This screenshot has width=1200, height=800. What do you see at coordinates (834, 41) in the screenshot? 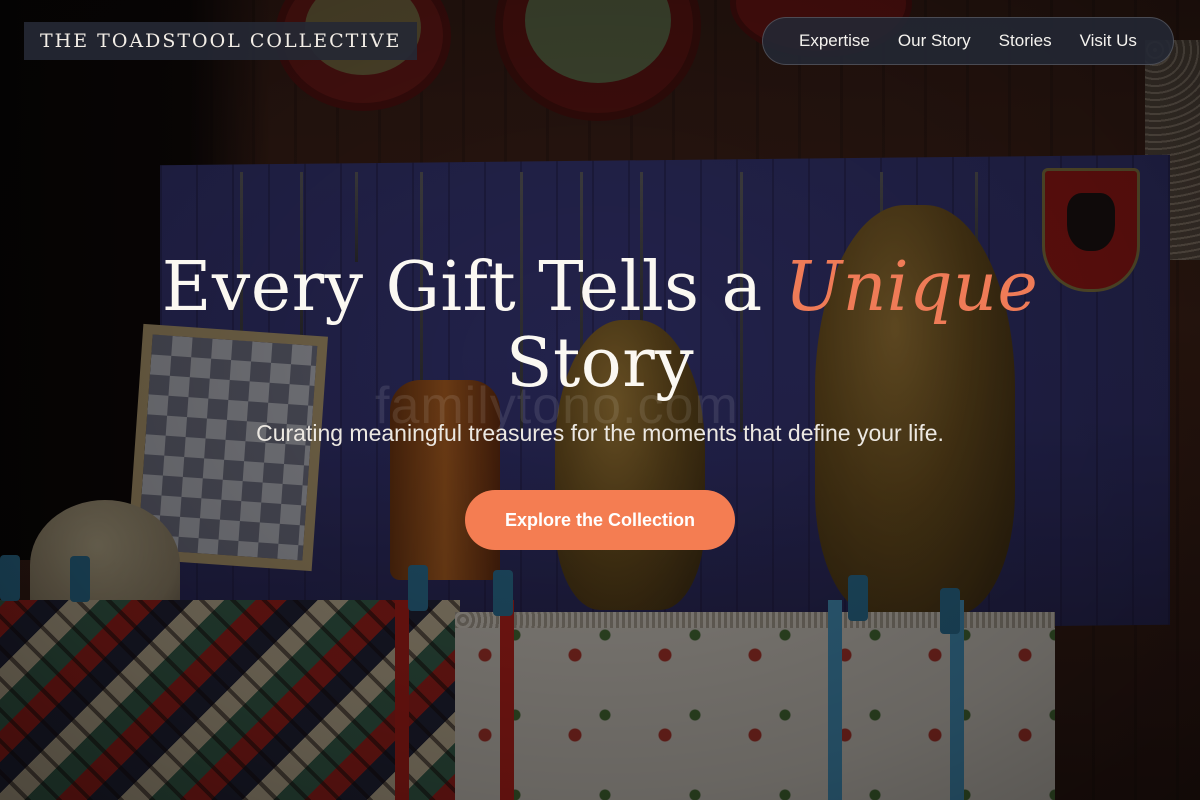
I see `nav-item-expertise: Expertise` at bounding box center [834, 41].